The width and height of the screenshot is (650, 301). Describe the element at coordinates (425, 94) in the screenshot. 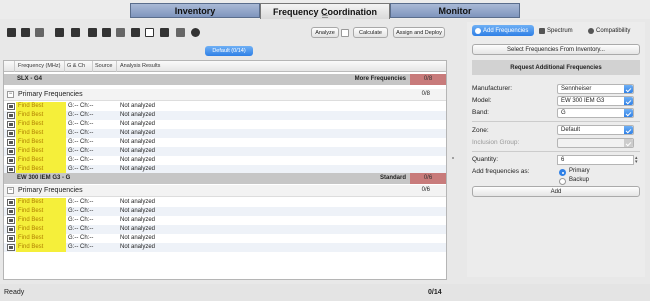

I see `section-count: 0/8` at that location.